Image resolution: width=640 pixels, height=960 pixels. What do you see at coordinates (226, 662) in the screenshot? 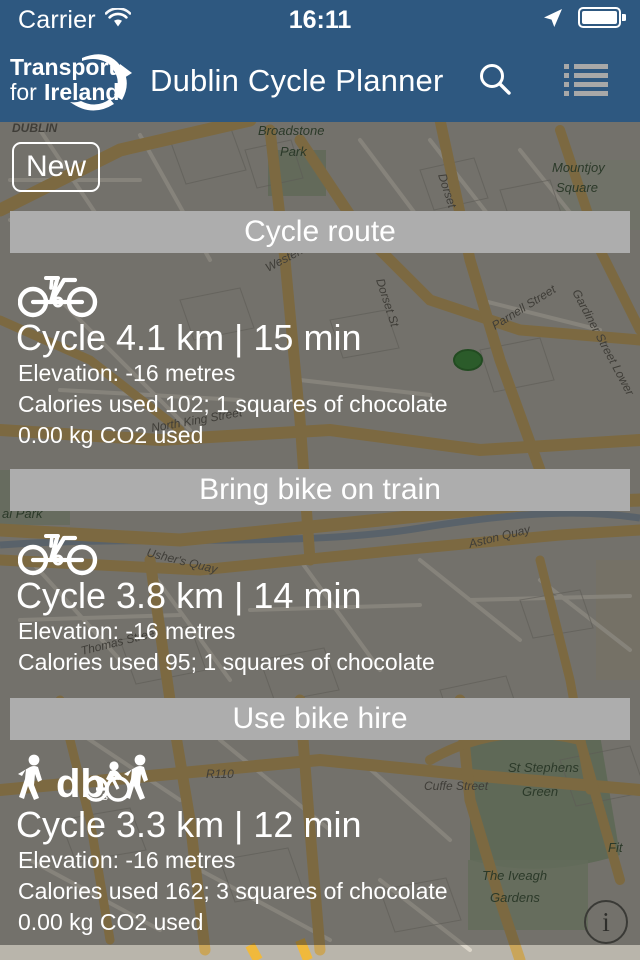
I see `route-calories: Calories used 95; 1 squares of chocolate` at bounding box center [226, 662].